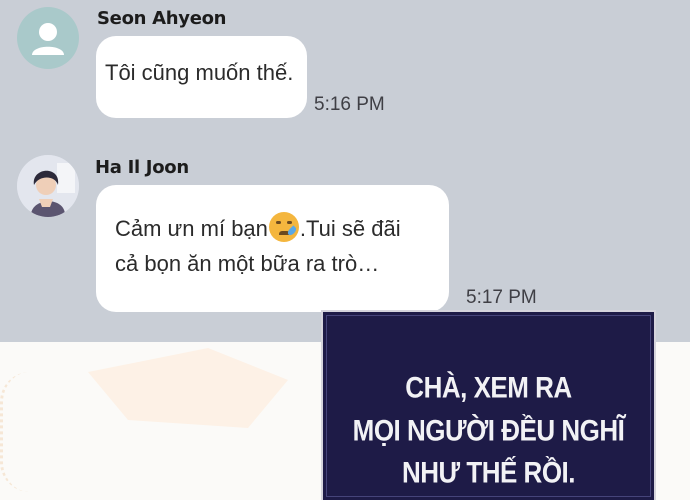 The width and height of the screenshot is (690, 500). Describe the element at coordinates (142, 167) in the screenshot. I see `sender-name: Ha Il Joon` at that location.